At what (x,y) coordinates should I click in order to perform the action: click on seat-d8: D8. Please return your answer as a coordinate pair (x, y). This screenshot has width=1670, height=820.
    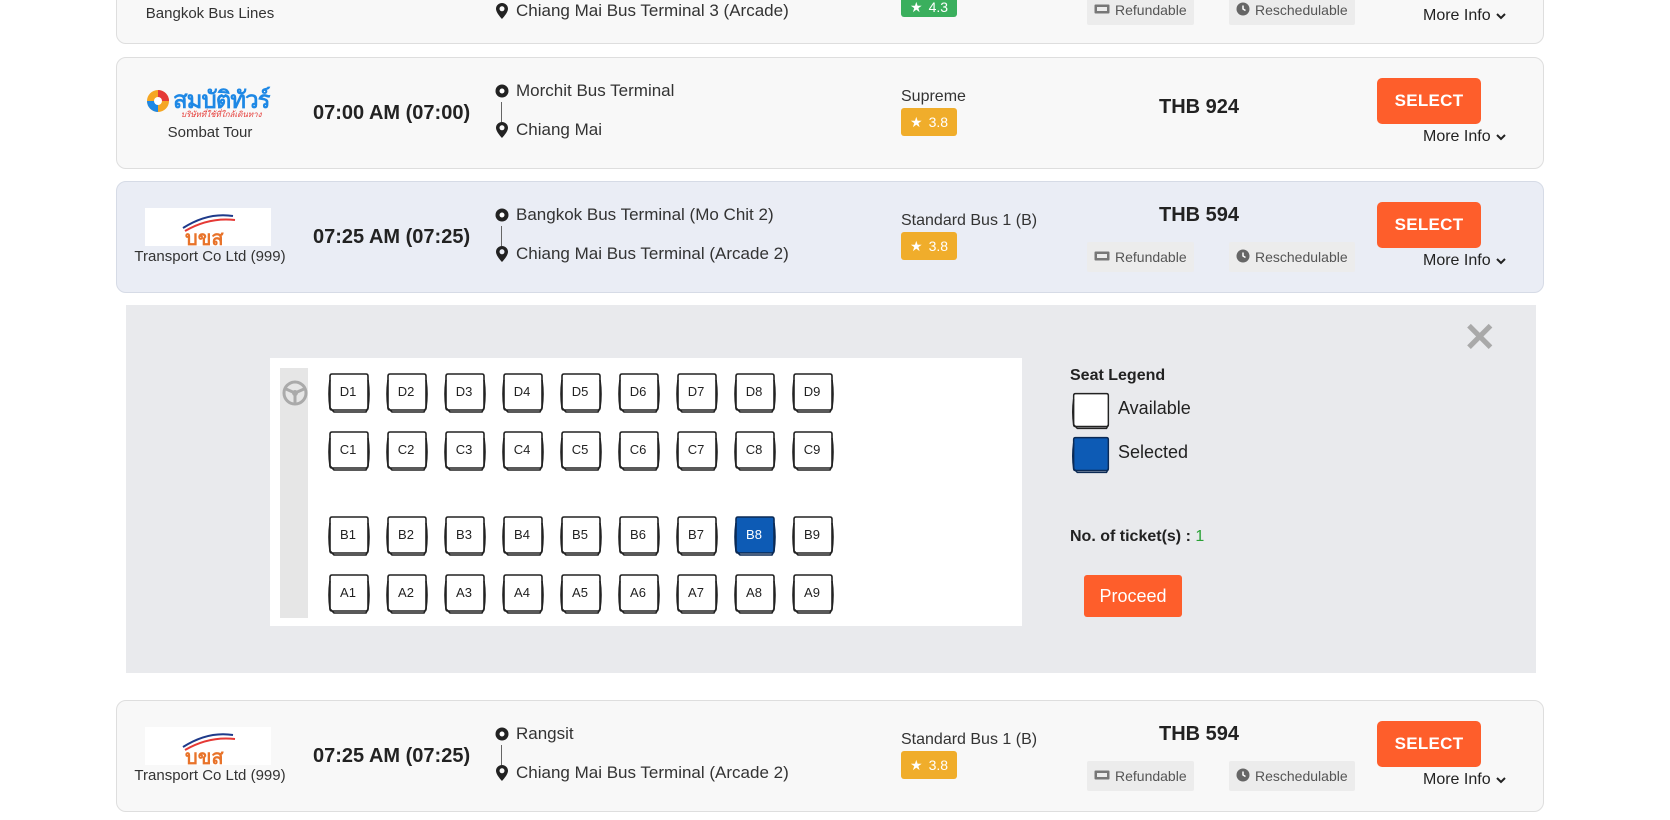
    Looking at the image, I should click on (755, 393).